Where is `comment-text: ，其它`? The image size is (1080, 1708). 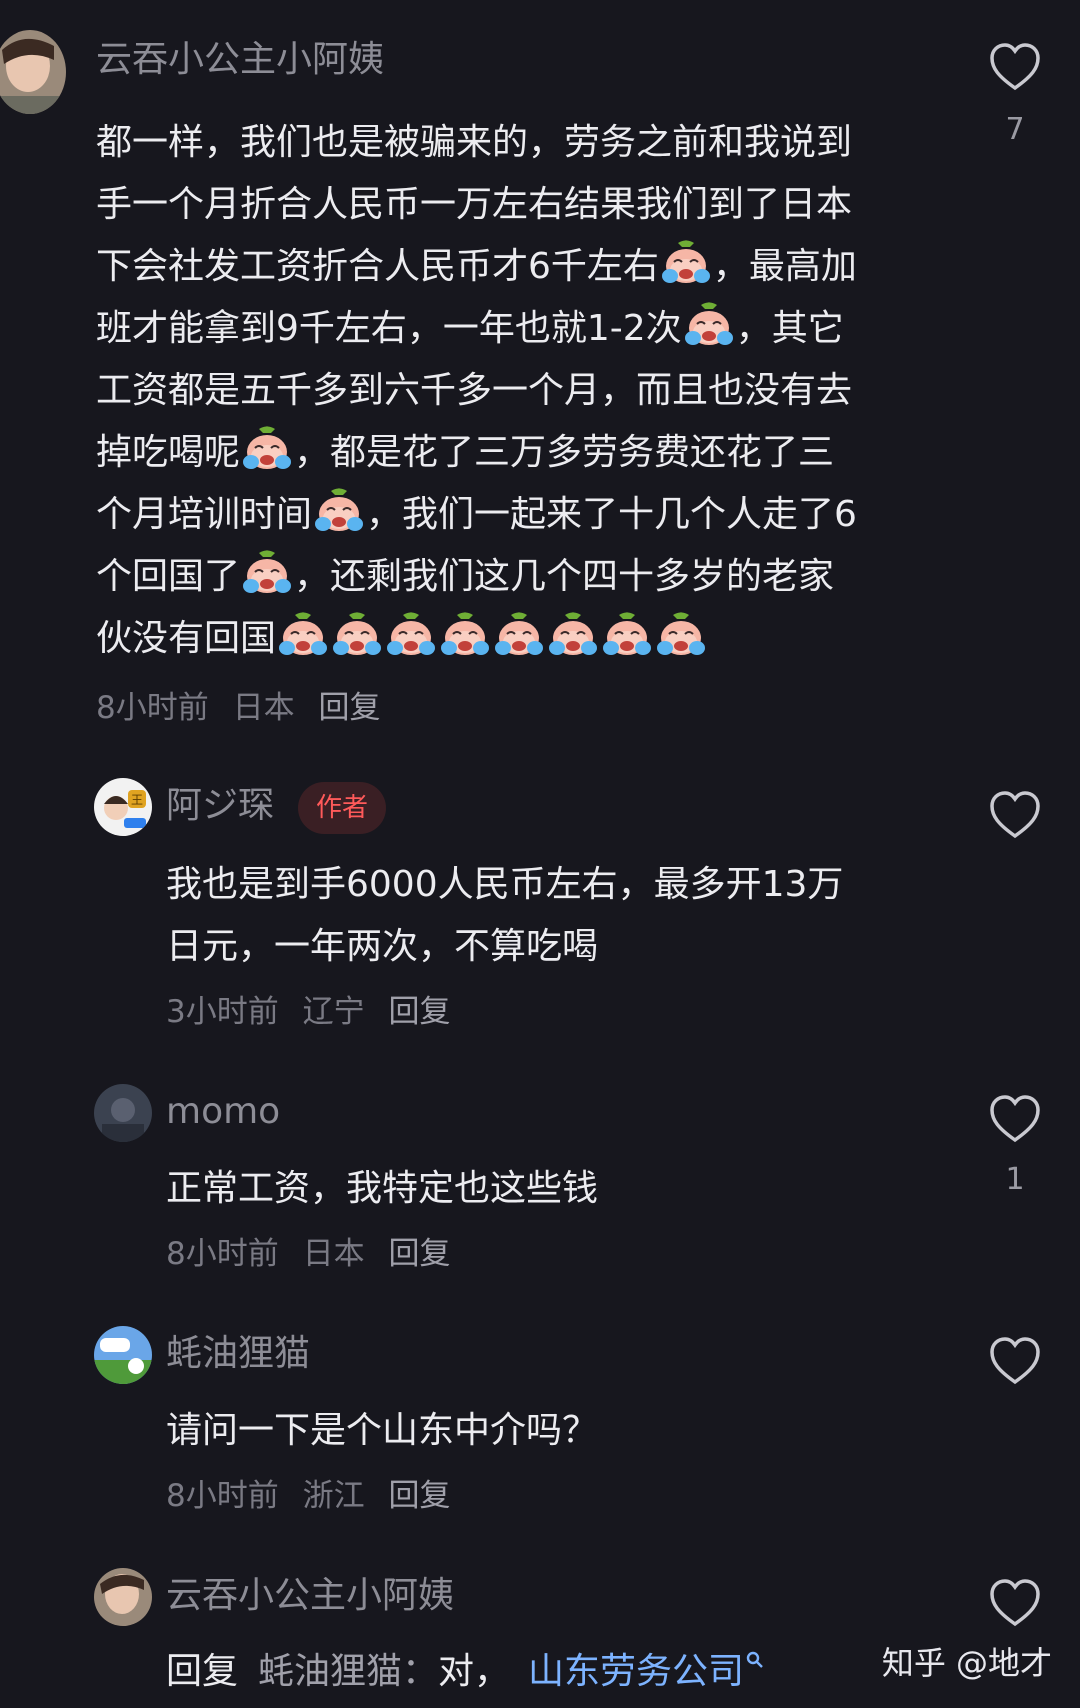
comment-text: ，其它 is located at coordinates (789, 328).